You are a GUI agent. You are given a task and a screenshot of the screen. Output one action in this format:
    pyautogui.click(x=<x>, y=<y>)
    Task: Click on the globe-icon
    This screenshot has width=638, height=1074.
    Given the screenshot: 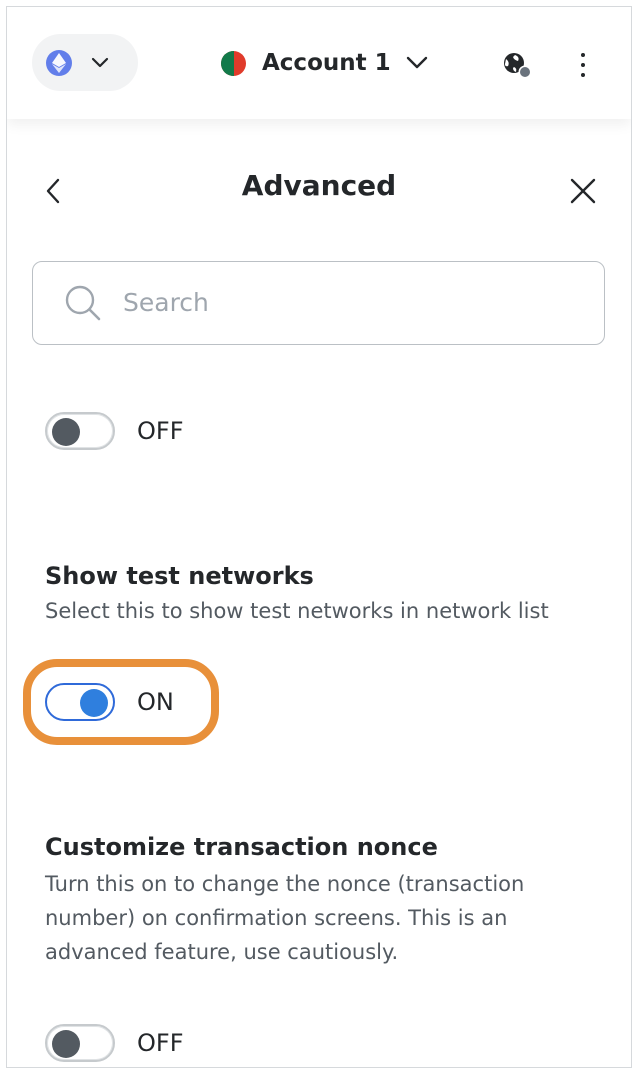 What is the action you would take?
    pyautogui.click(x=517, y=68)
    